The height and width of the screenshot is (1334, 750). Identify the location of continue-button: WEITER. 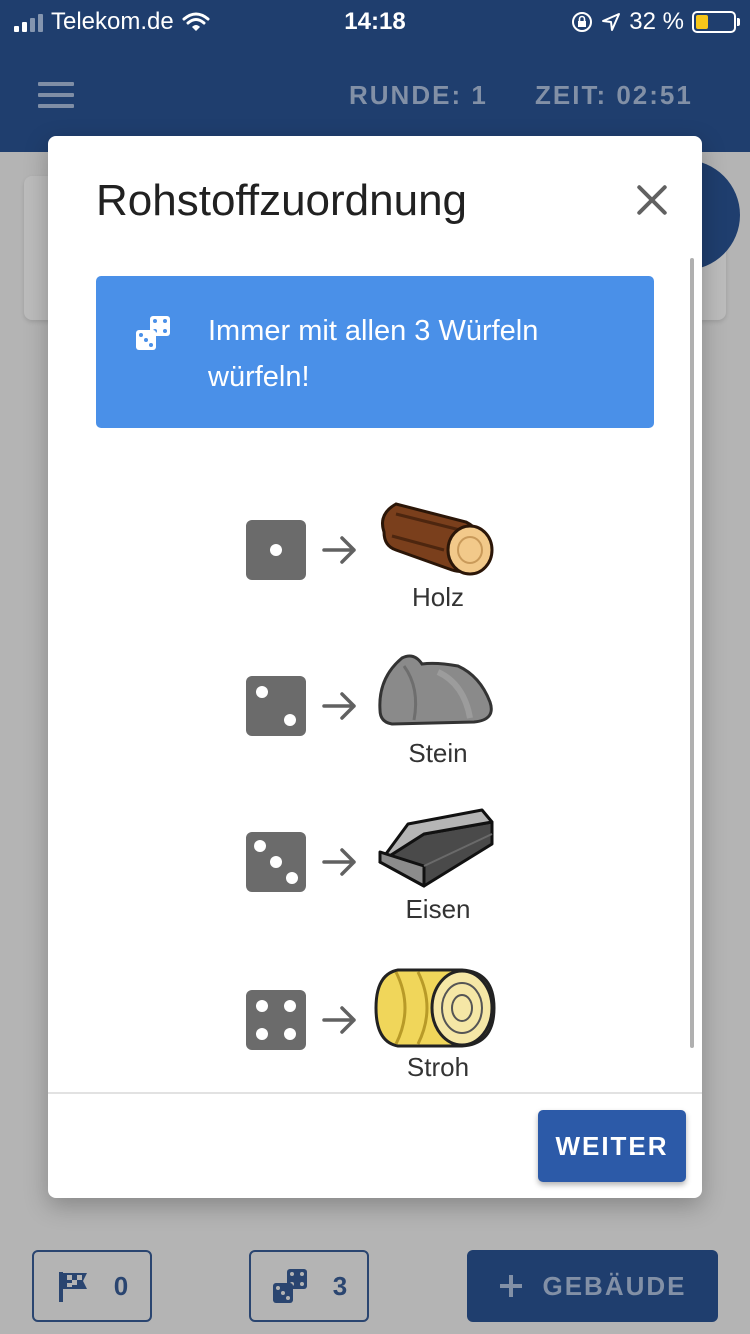
(612, 1146).